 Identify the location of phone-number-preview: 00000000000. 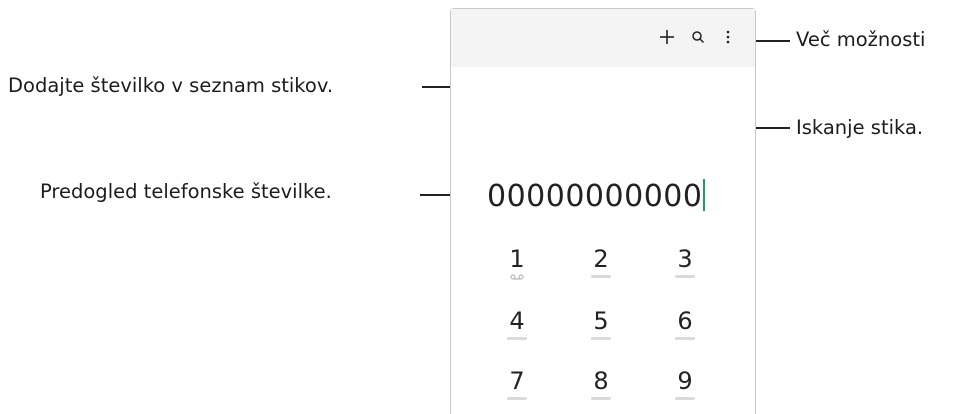
(596, 197).